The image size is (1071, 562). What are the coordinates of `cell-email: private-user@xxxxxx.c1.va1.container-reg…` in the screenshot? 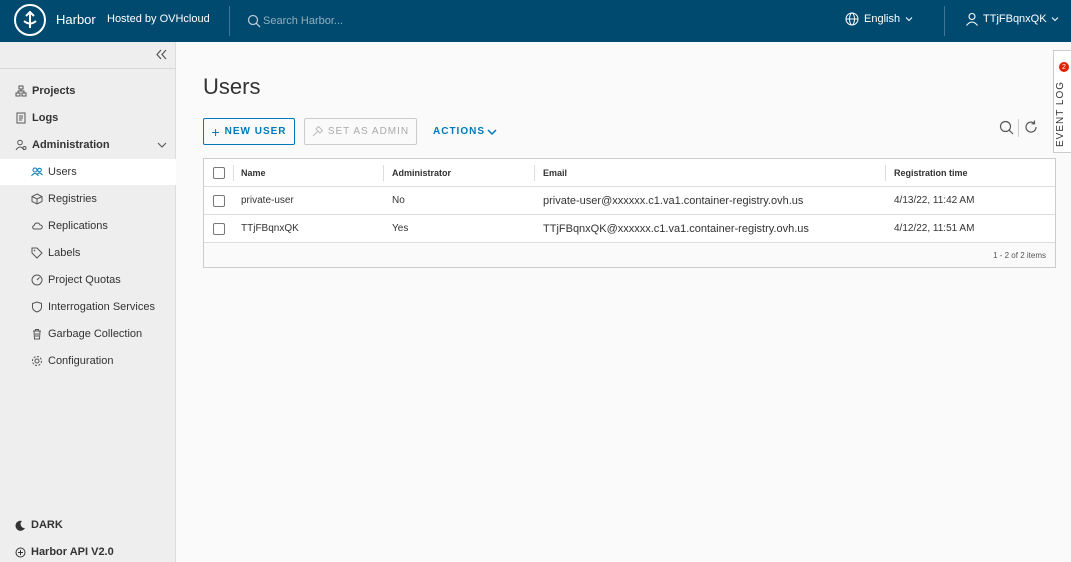 It's located at (673, 200).